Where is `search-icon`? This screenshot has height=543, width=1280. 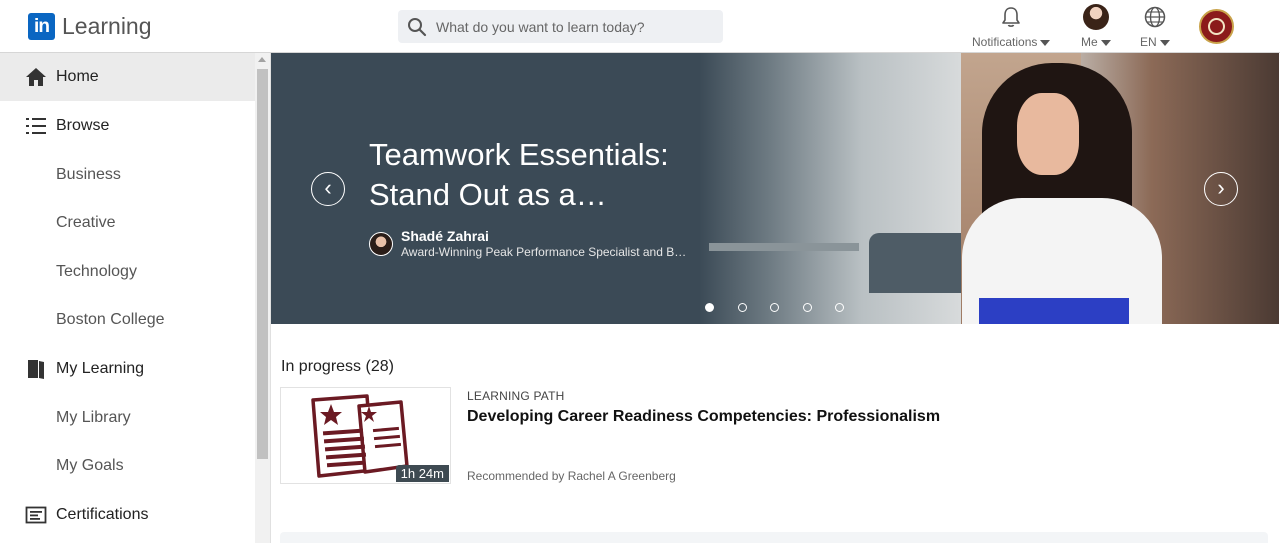
search-icon is located at coordinates (417, 26).